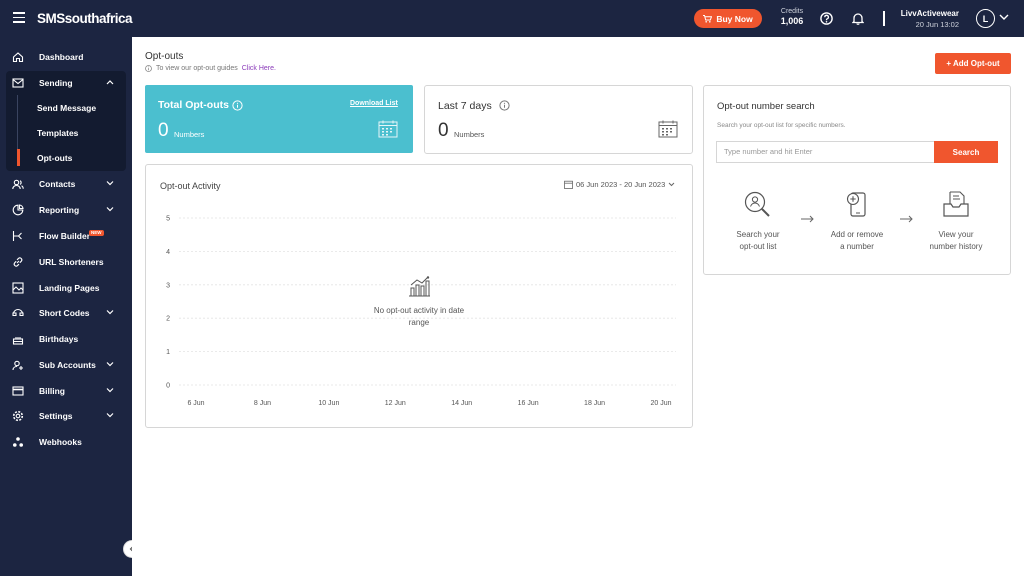 The height and width of the screenshot is (576, 1024). Describe the element at coordinates (419, 317) in the screenshot. I see `empty-state-text: No opt-out activity in date range` at that location.